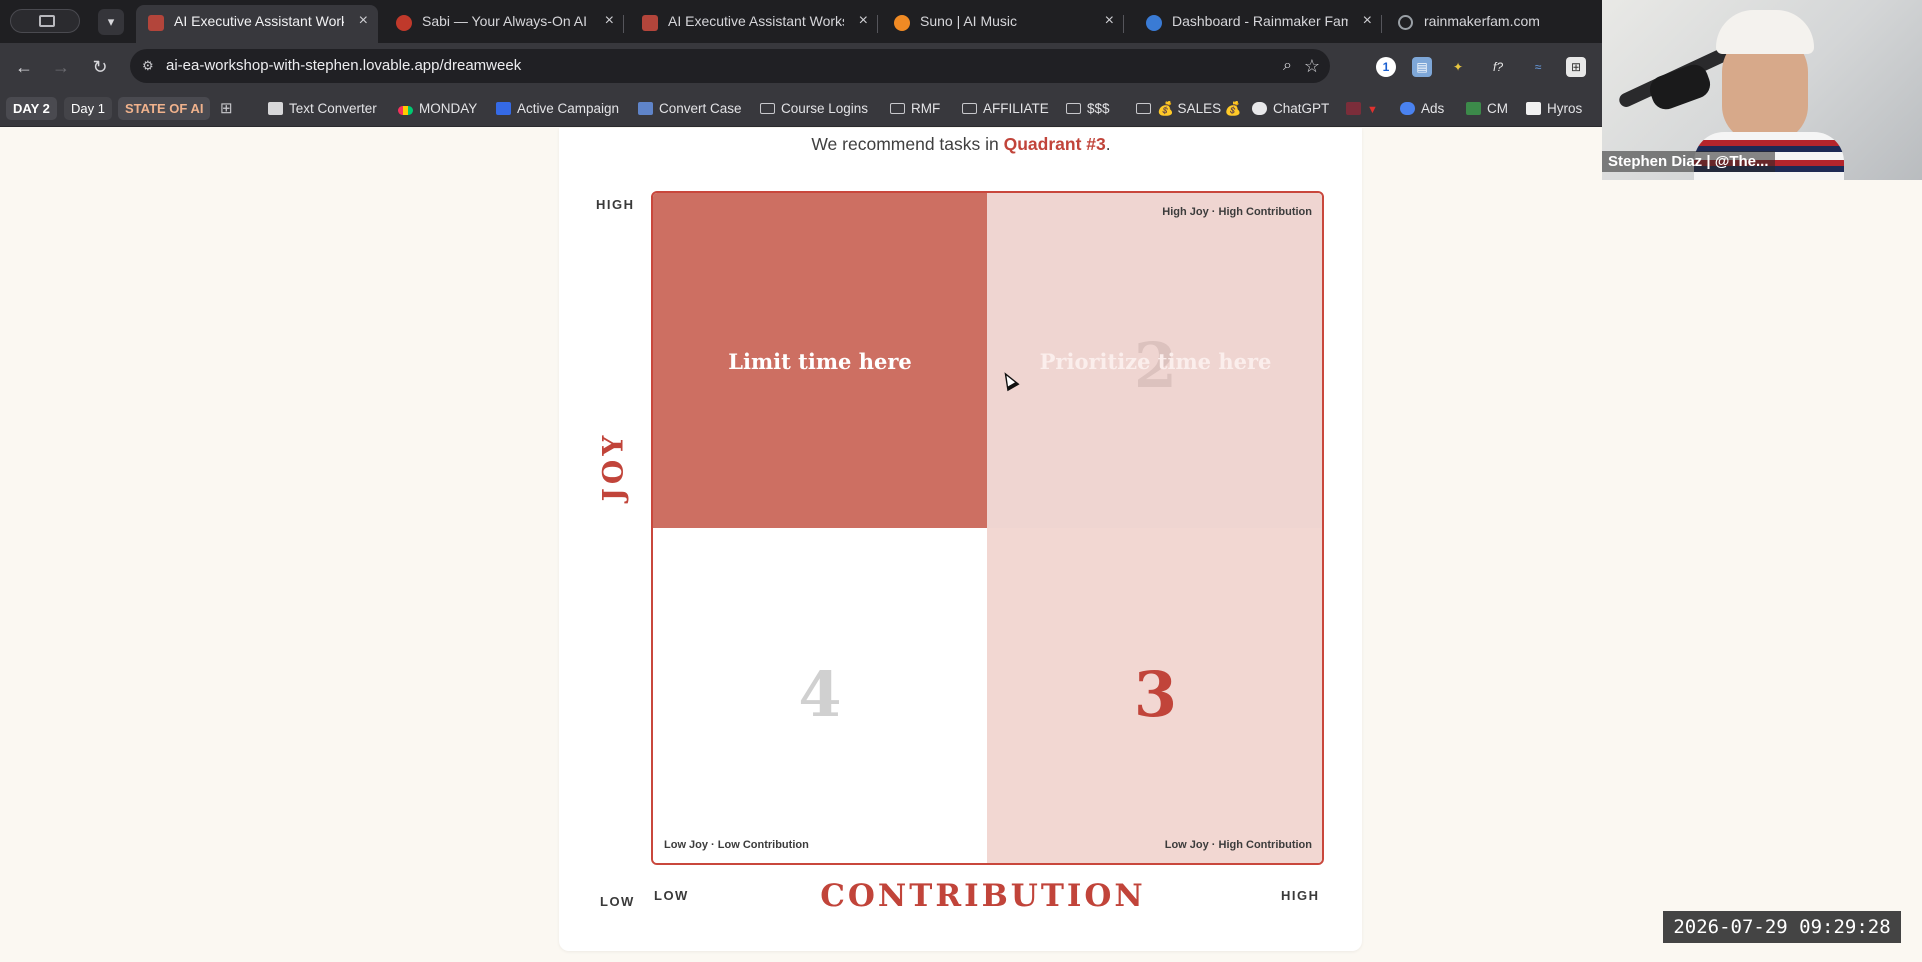 Image resolution: width=1922 pixels, height=962 pixels. What do you see at coordinates (1362, 108) in the screenshot?
I see `bookmark-chart-dropdown: ▼` at bounding box center [1362, 108].